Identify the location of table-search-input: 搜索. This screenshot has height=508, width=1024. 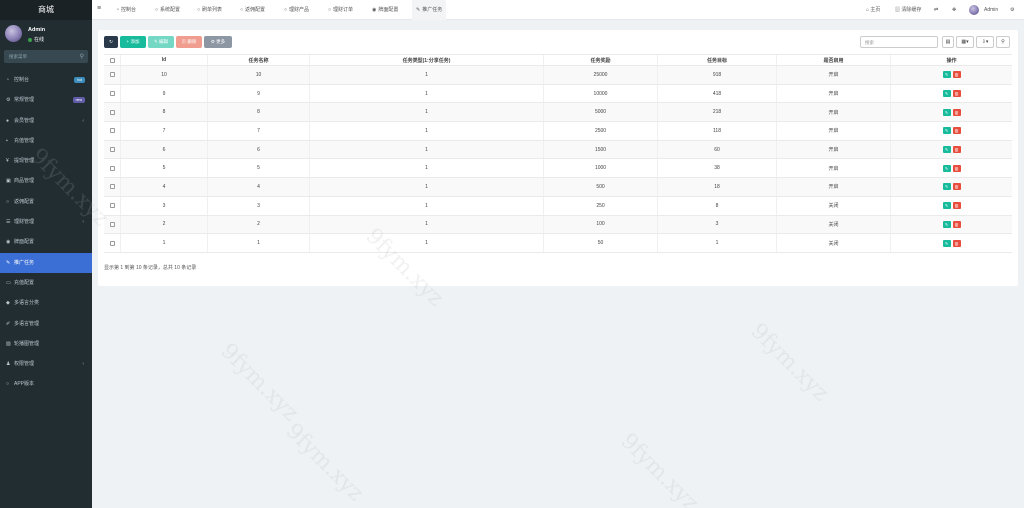
(899, 42).